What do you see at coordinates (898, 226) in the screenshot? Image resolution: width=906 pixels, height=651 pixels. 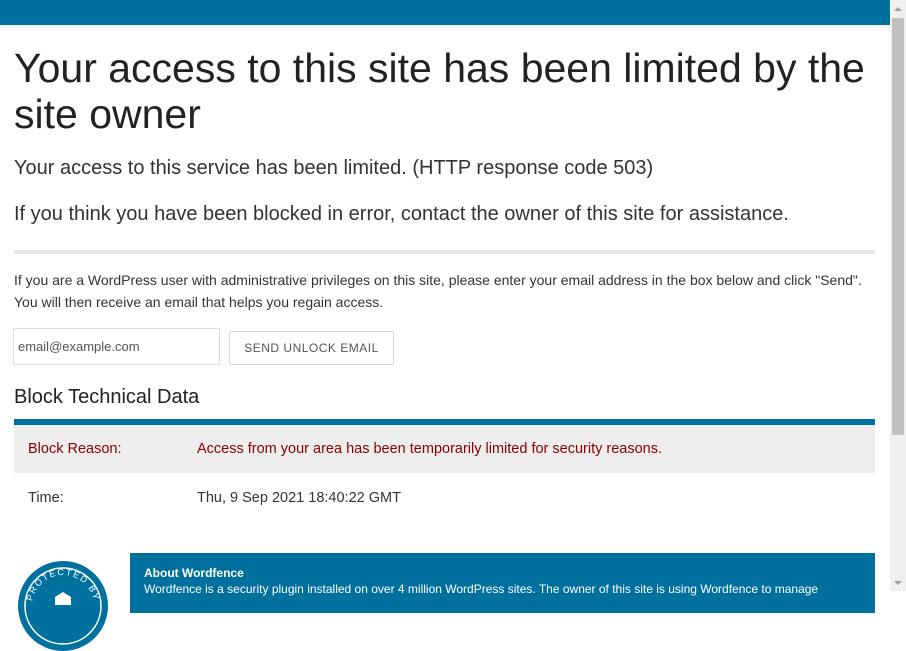 I see `scrollbar-thumb` at bounding box center [898, 226].